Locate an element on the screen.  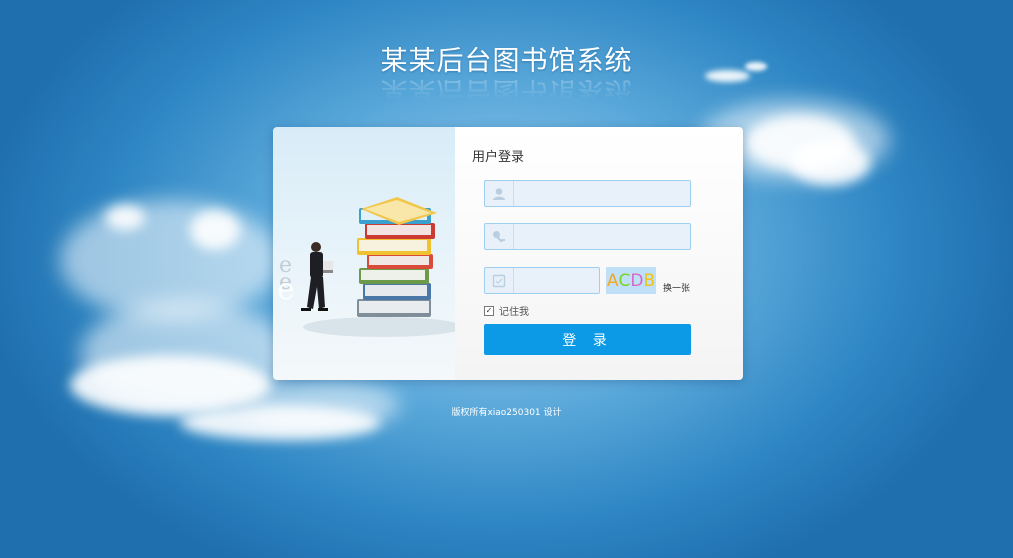
page-title-reflection: 某某后台图书馆系统 is located at coordinates (506, 90).